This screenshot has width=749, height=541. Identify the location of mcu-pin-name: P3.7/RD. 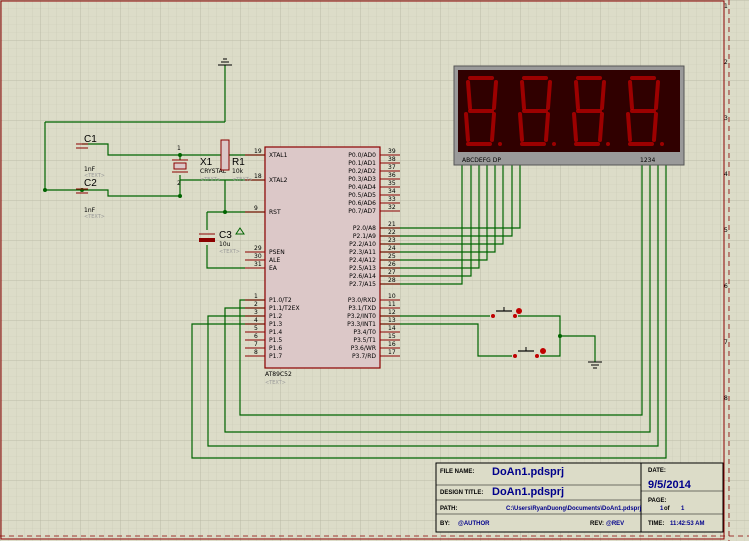
(364, 356).